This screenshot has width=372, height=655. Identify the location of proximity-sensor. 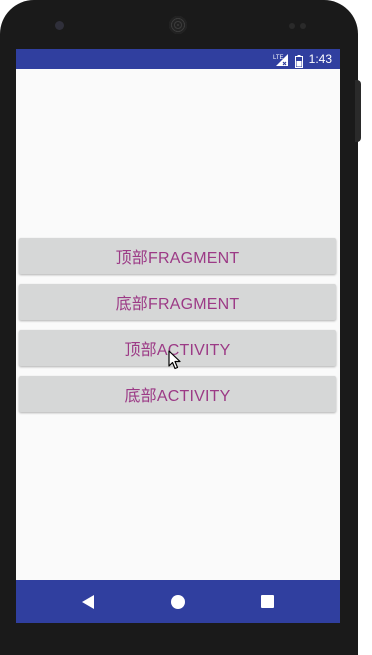
(292, 26).